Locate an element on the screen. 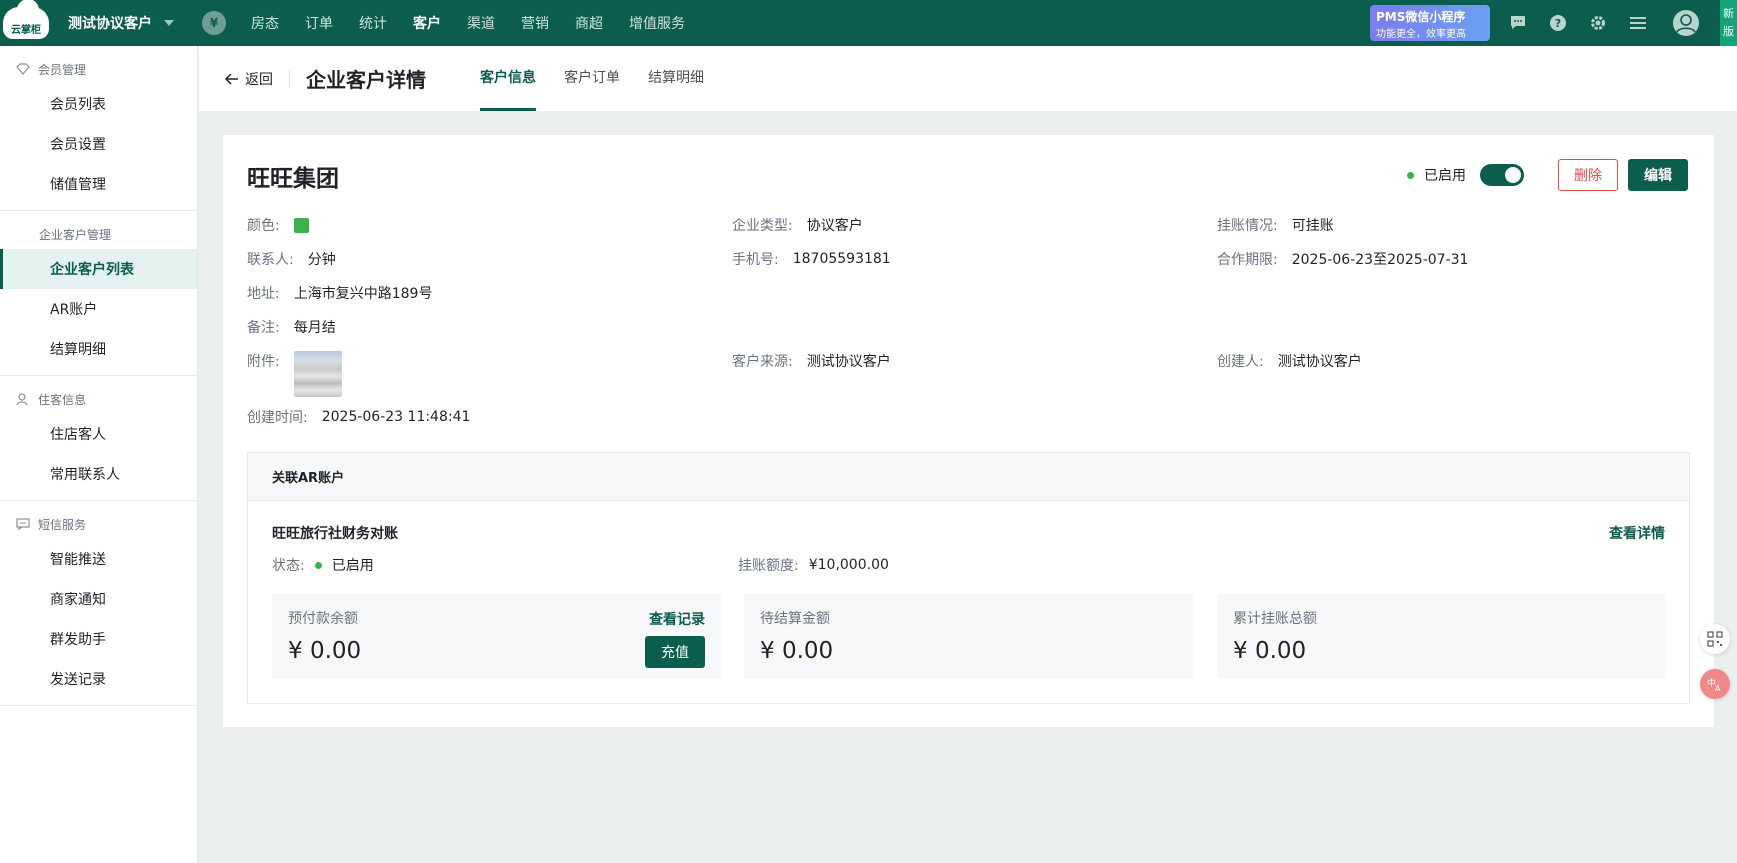  nav-item-customers: 客户 is located at coordinates (427, 23).